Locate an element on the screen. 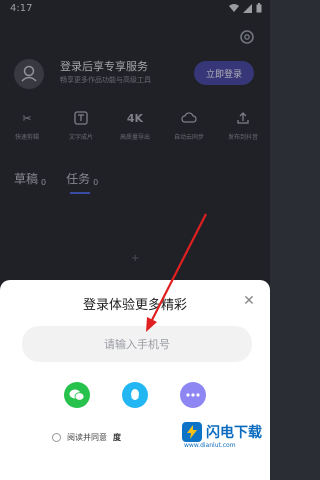 The height and width of the screenshot is (480, 320). agreement-row: 阅读并同意 度 is located at coordinates (86, 437).